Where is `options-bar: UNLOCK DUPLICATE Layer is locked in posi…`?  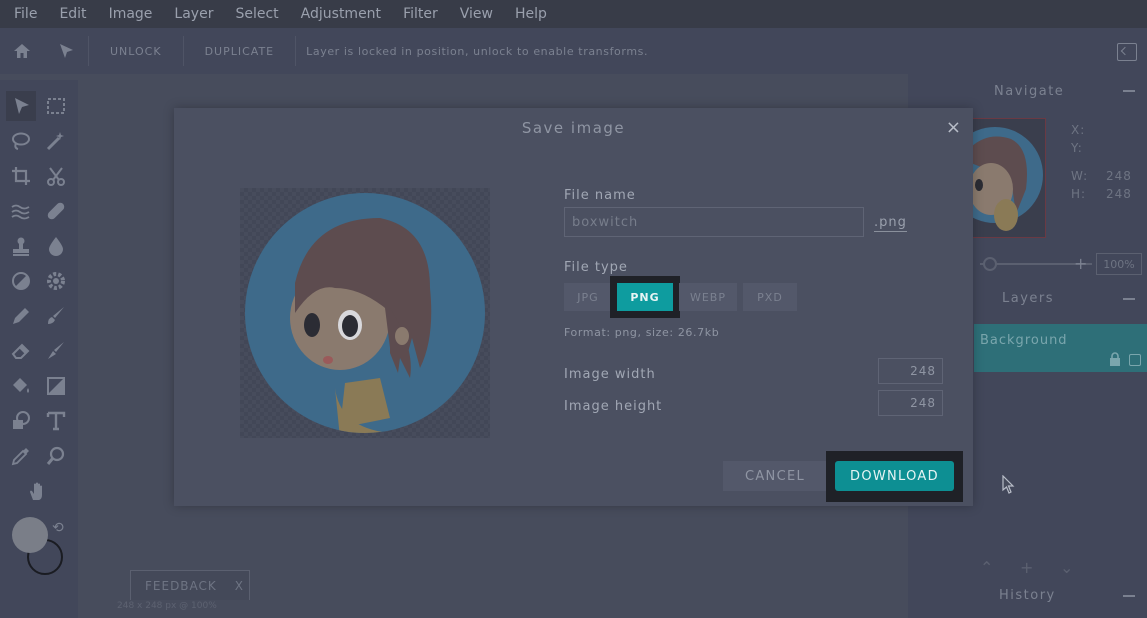 options-bar: UNLOCK DUPLICATE Layer is locked in posi… is located at coordinates (573, 51).